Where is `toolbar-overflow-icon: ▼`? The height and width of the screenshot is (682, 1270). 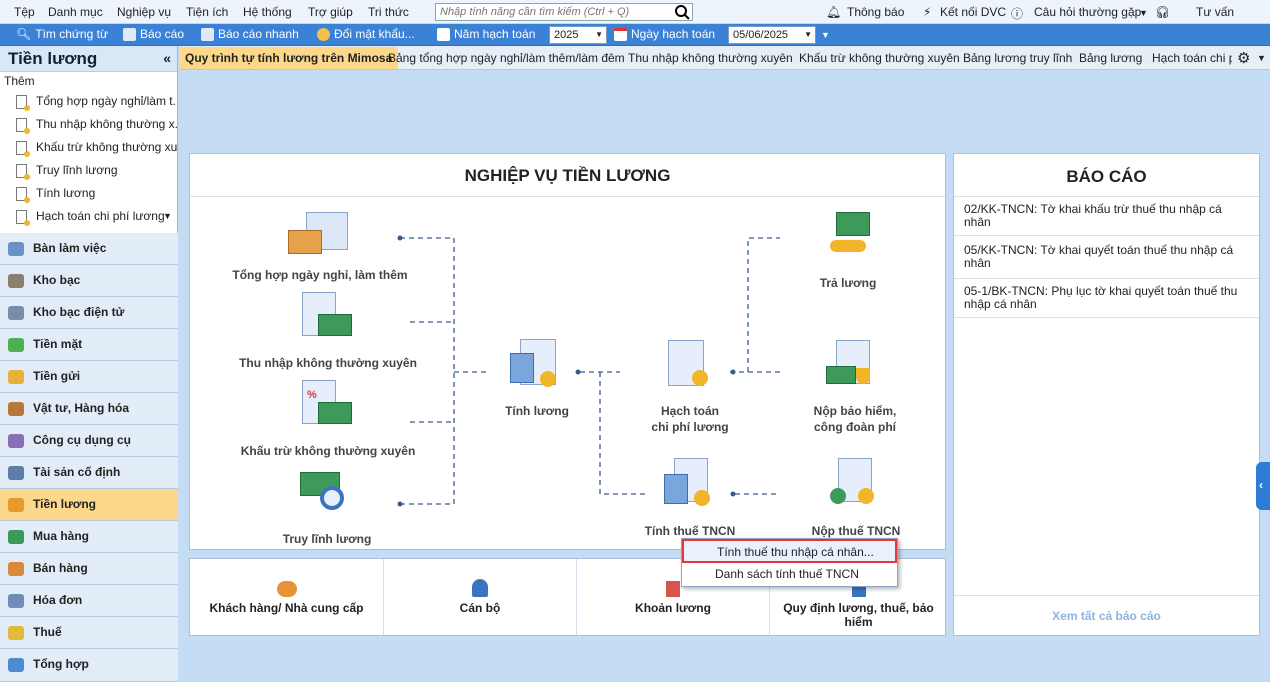
toolbar-overflow-icon: ▼ is located at coordinates (825, 35).